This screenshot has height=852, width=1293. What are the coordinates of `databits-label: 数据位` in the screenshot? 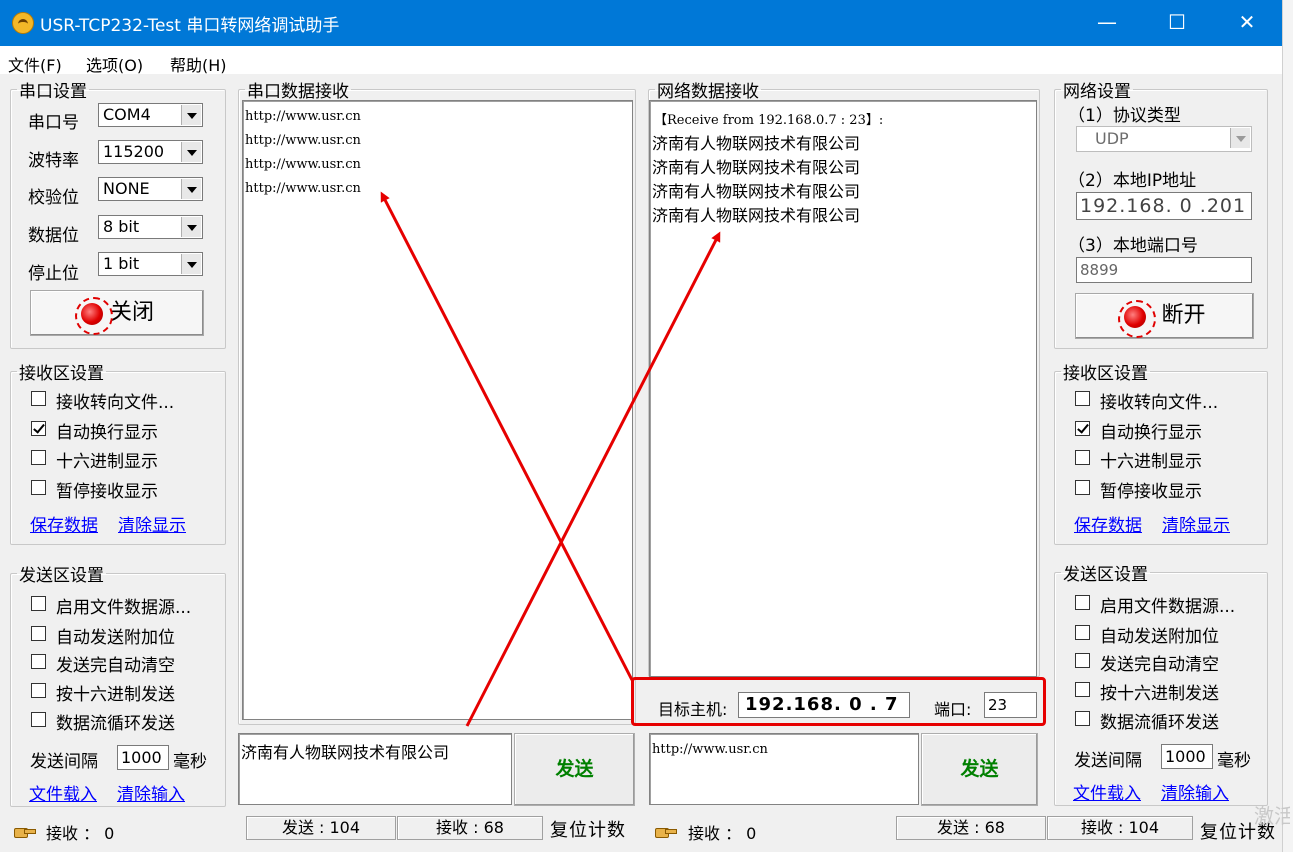 It's located at (53, 236).